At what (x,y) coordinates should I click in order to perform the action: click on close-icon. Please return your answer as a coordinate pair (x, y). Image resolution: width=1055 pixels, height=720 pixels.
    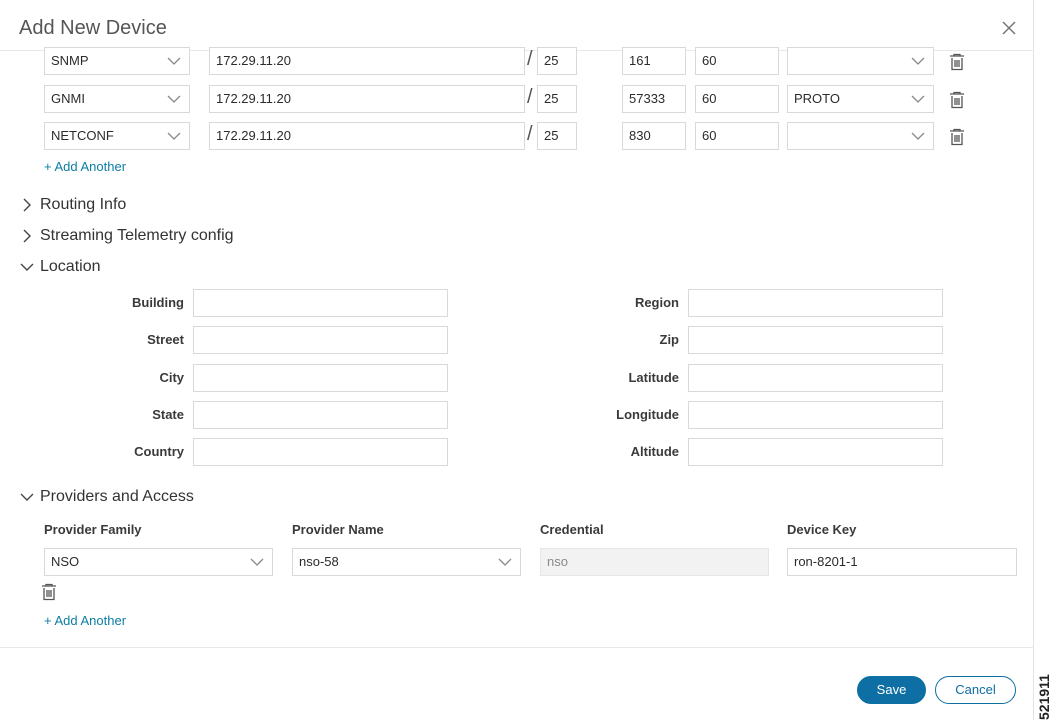
    Looking at the image, I should click on (1009, 28).